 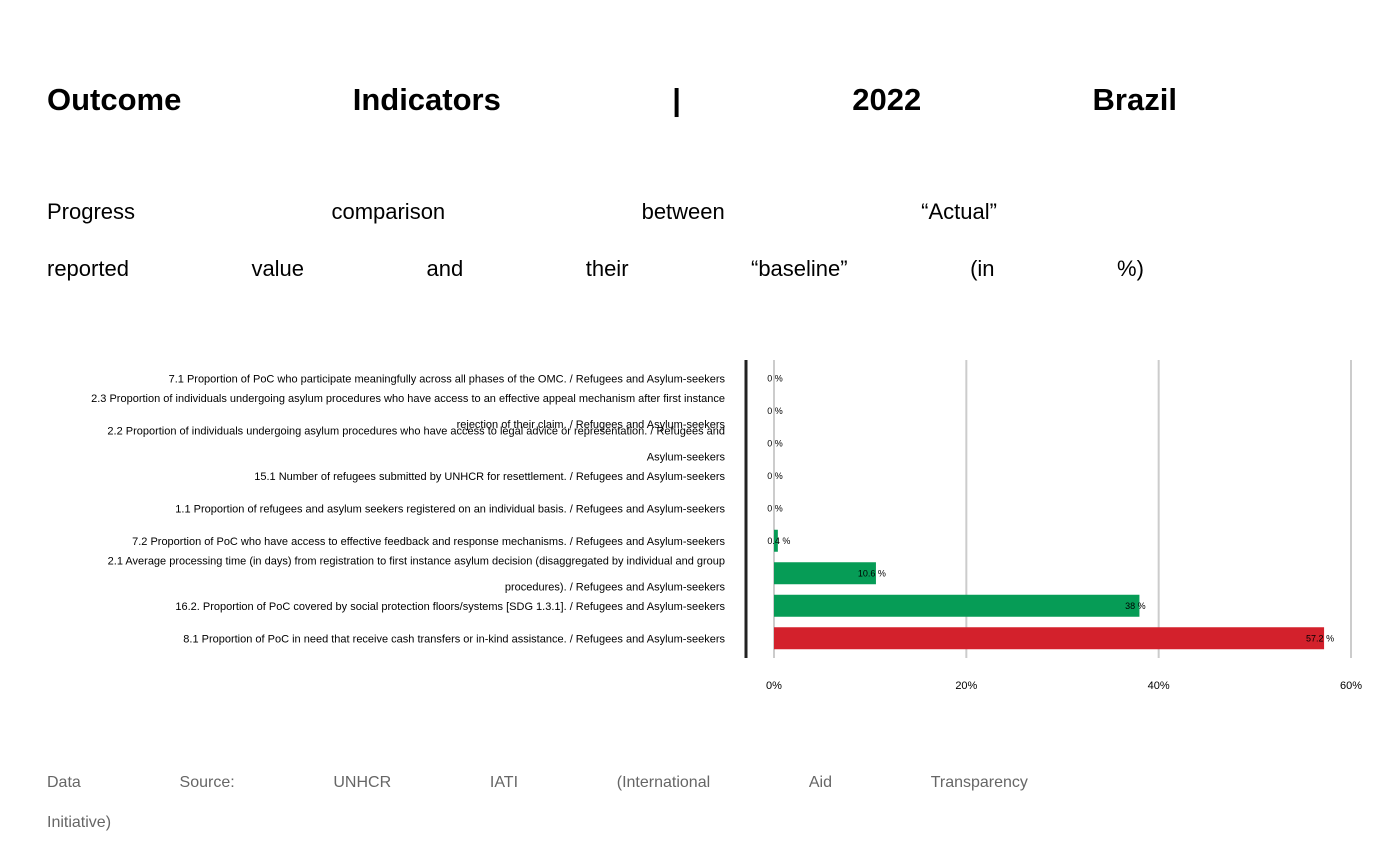 I want to click on x-tick-label: 0%, so click(x=774, y=686).